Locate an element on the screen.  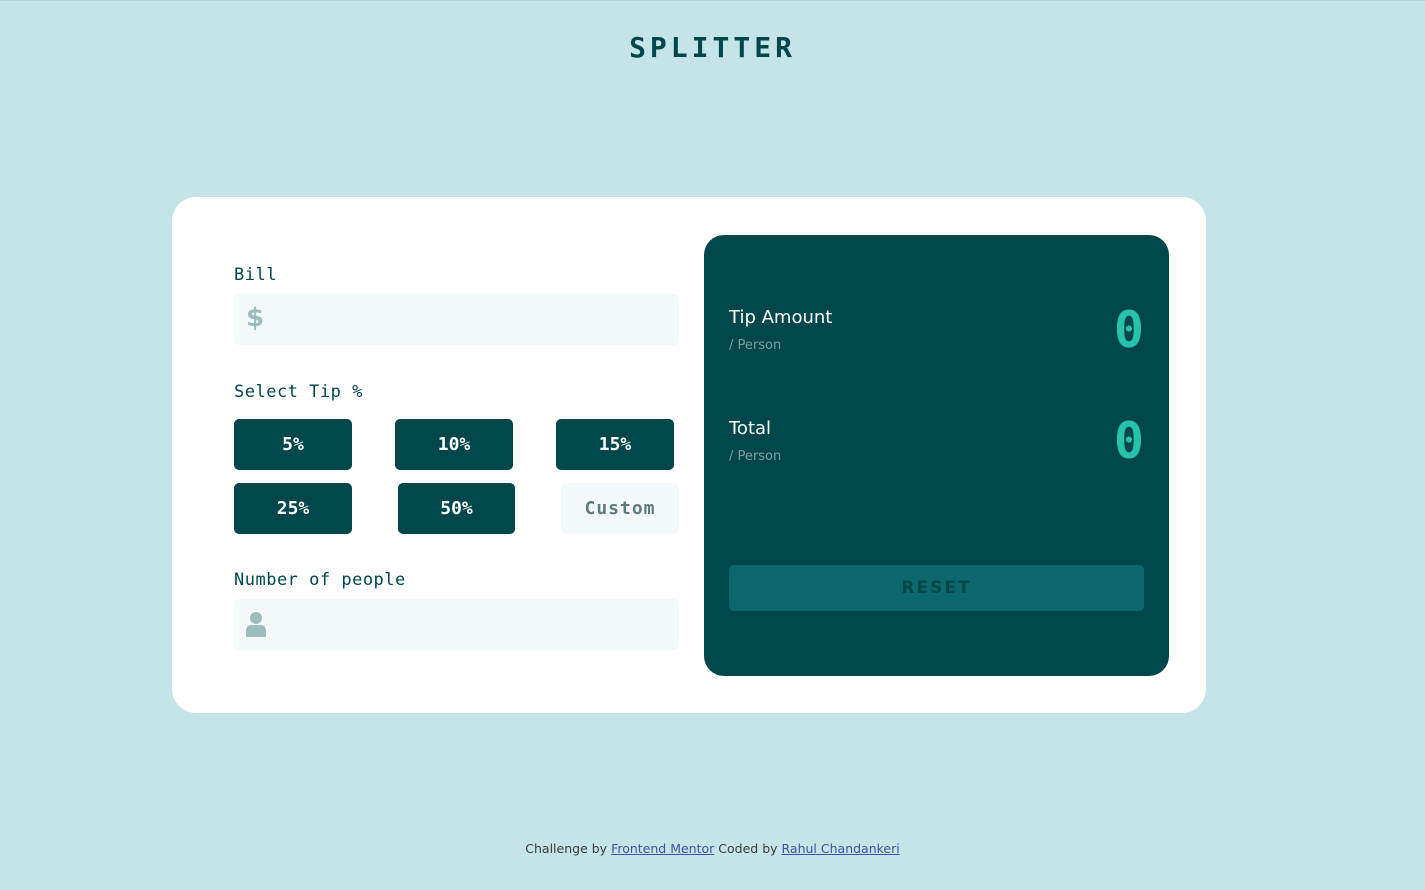
total-sub: / Person is located at coordinates (755, 456).